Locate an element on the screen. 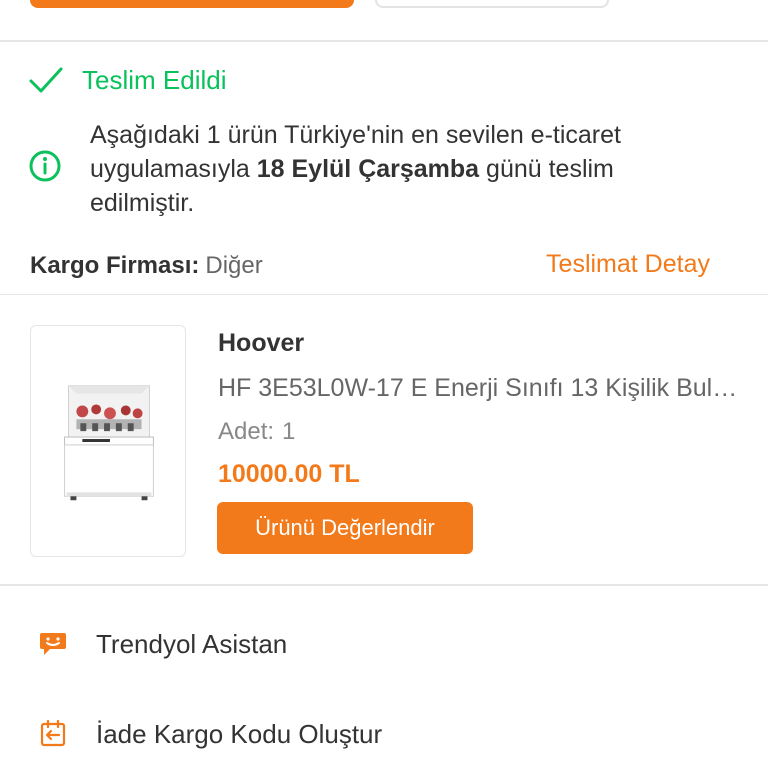 This screenshot has width=768, height=768. delivery-date: 18 Eylül Çarşamba is located at coordinates (368, 169).